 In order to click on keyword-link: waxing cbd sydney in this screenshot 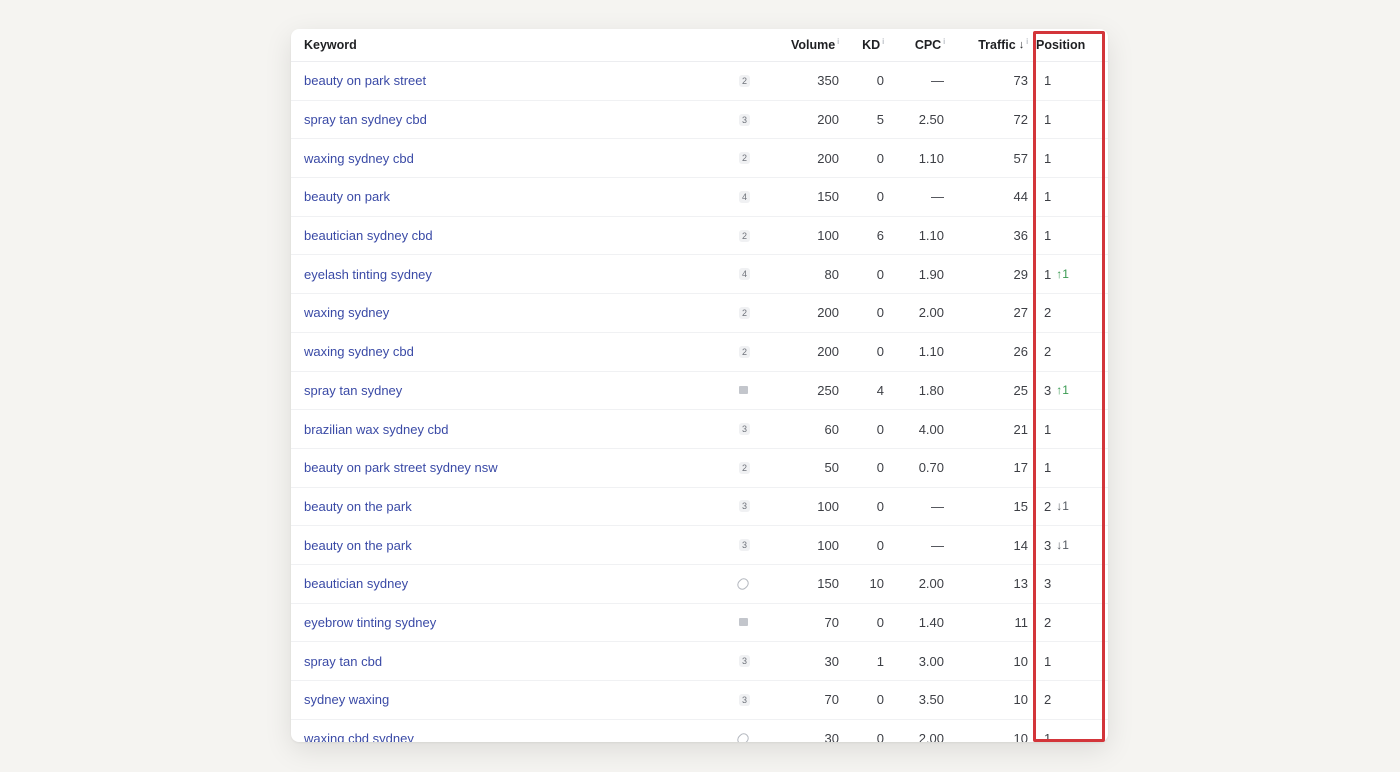, I will do `click(511, 736)`.